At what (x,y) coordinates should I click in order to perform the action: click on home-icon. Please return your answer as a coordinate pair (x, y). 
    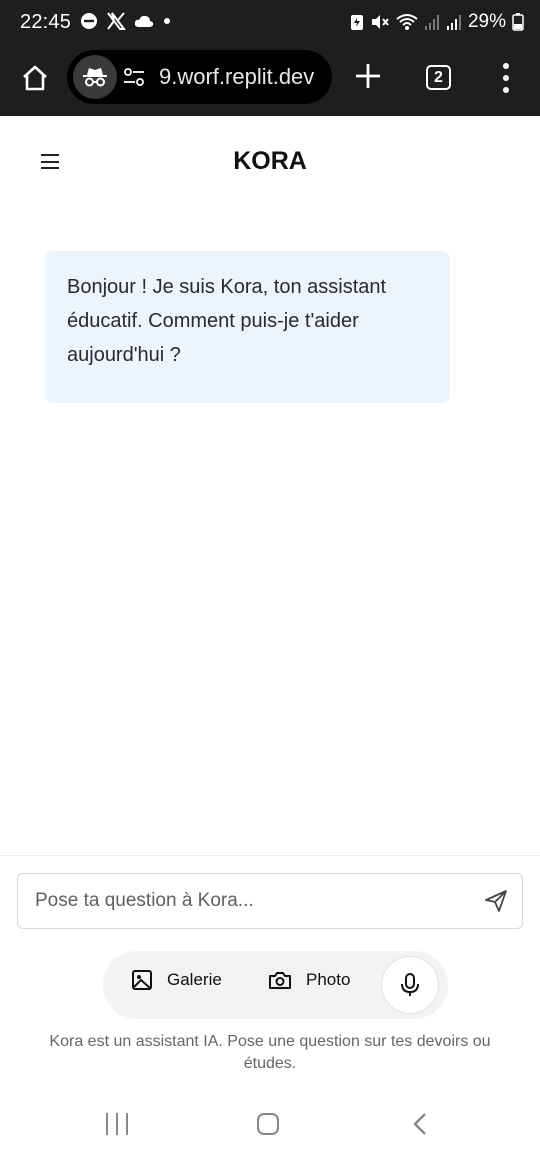
    Looking at the image, I should click on (35, 78).